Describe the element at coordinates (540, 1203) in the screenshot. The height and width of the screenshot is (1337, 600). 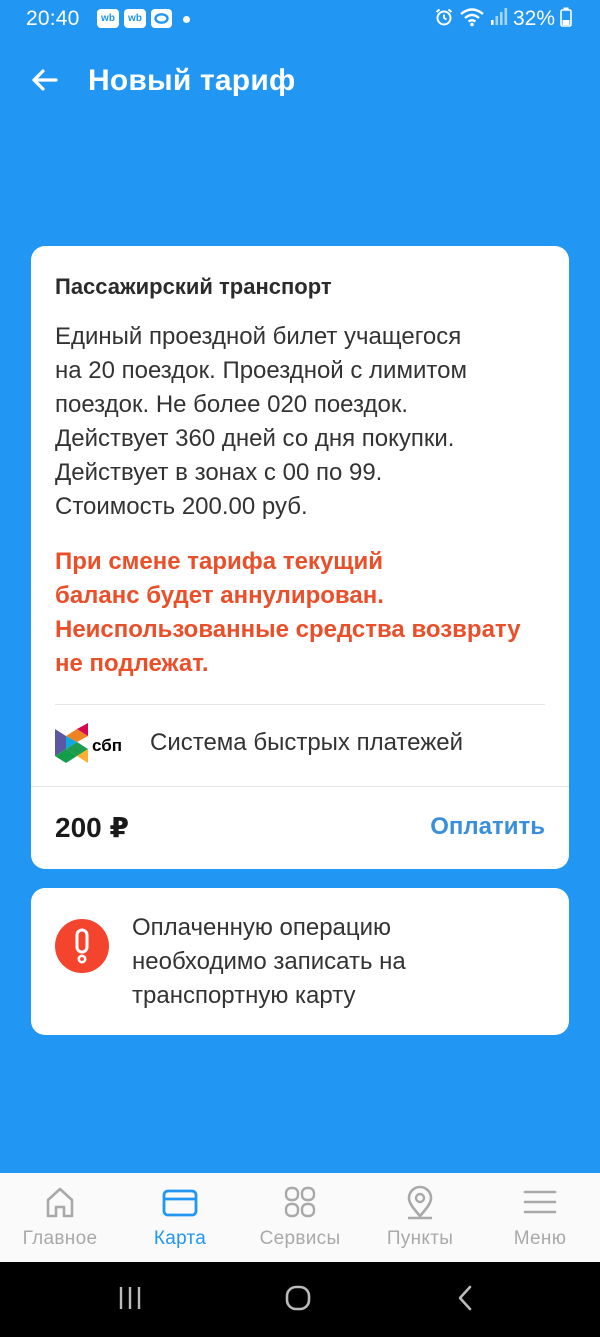
I see `menu-icon` at that location.